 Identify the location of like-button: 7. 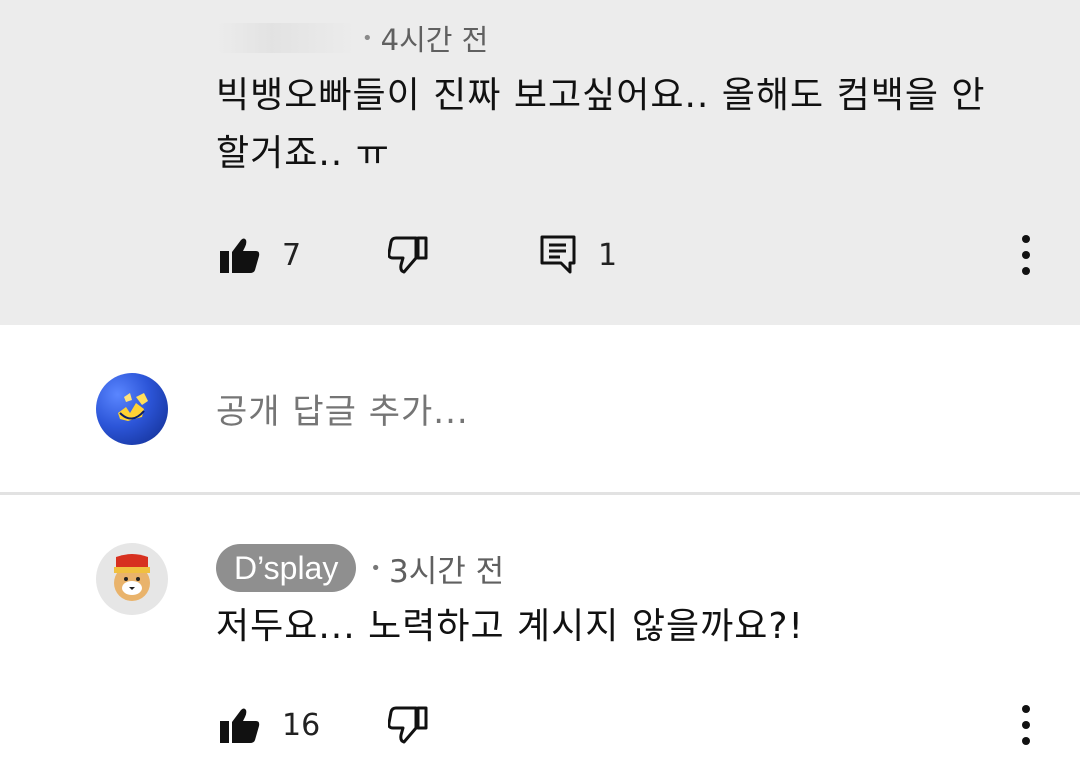
(260, 255).